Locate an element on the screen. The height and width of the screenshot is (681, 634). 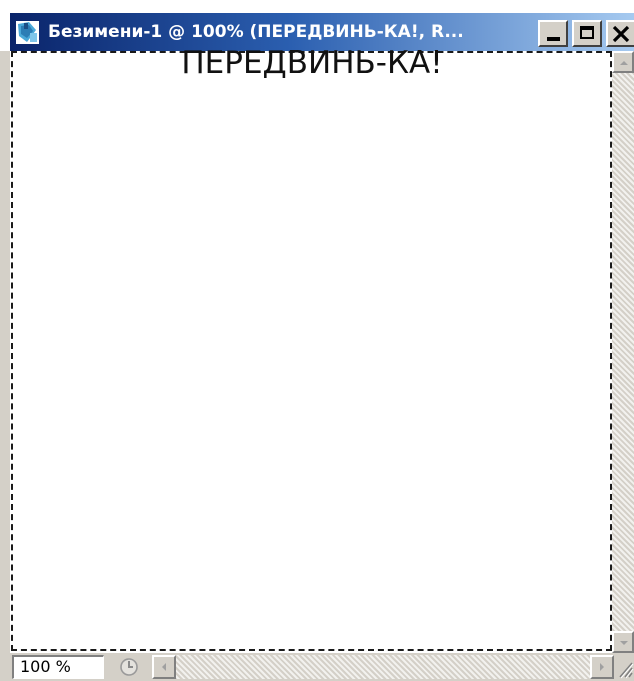
scroll-down-button is located at coordinates (623, 642).